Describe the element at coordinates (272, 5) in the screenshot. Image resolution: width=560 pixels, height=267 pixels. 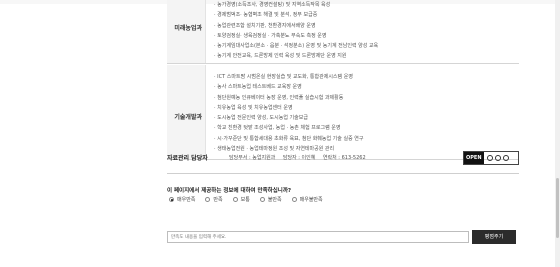
I see `list-item: · 농가경영(소득조사, 경영컨설팅) 및 지역소득작목 육성` at that location.